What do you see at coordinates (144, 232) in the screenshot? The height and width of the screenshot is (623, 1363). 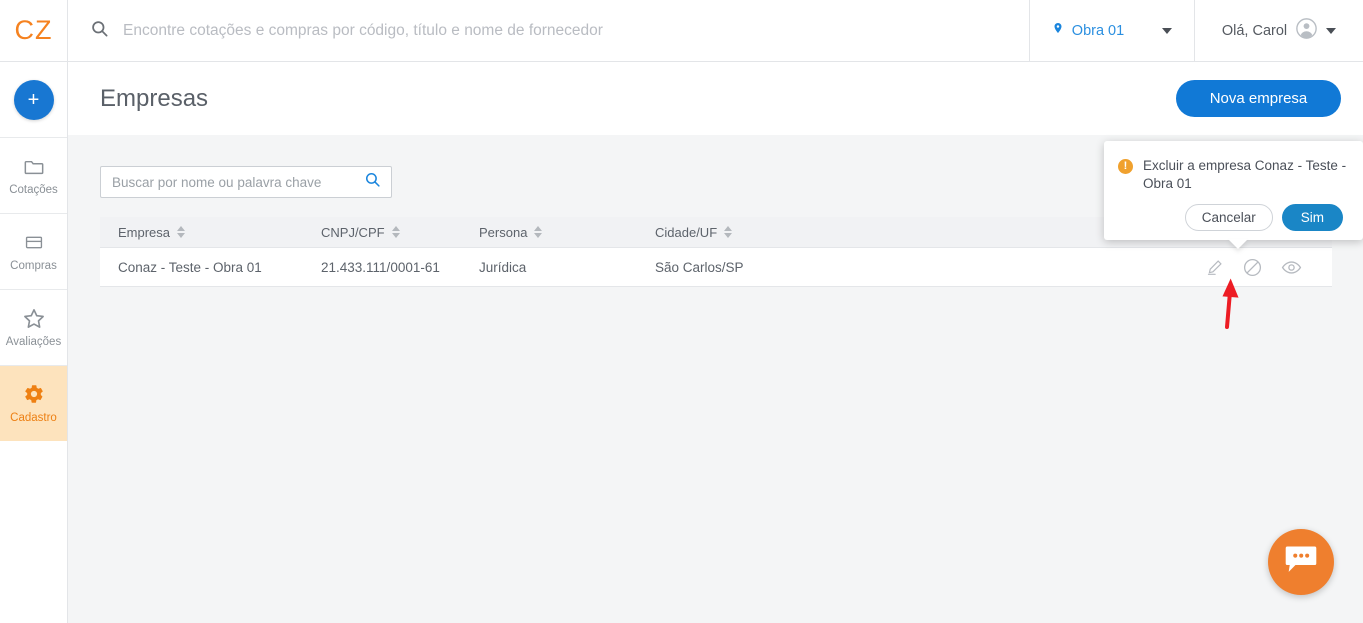 I see `column-label: Empresa` at bounding box center [144, 232].